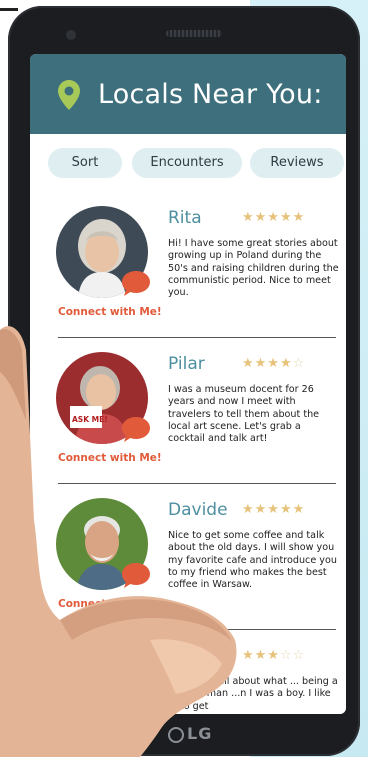  What do you see at coordinates (210, 94) in the screenshot?
I see `page-title: Locals Near You:` at bounding box center [210, 94].